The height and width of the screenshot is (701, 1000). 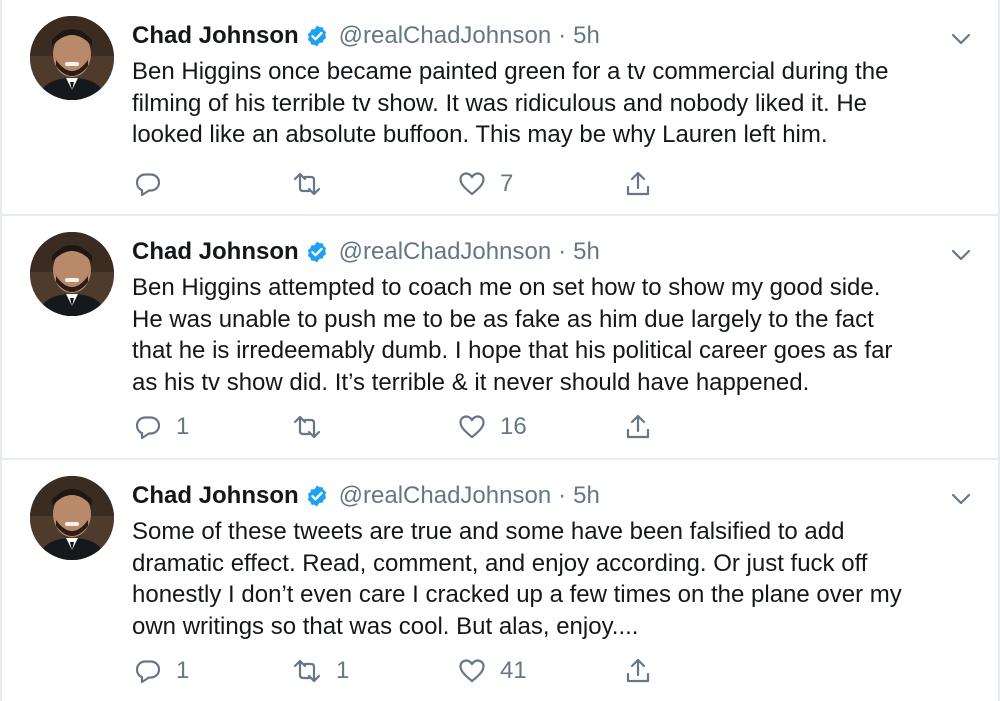 I want to click on tweet-actions: 7, so click(x=402, y=184).